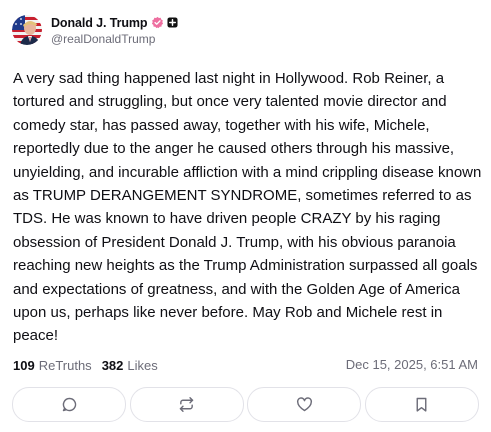 This screenshot has height=432, width=491. Describe the element at coordinates (27, 30) in the screenshot. I see `avatar` at that location.